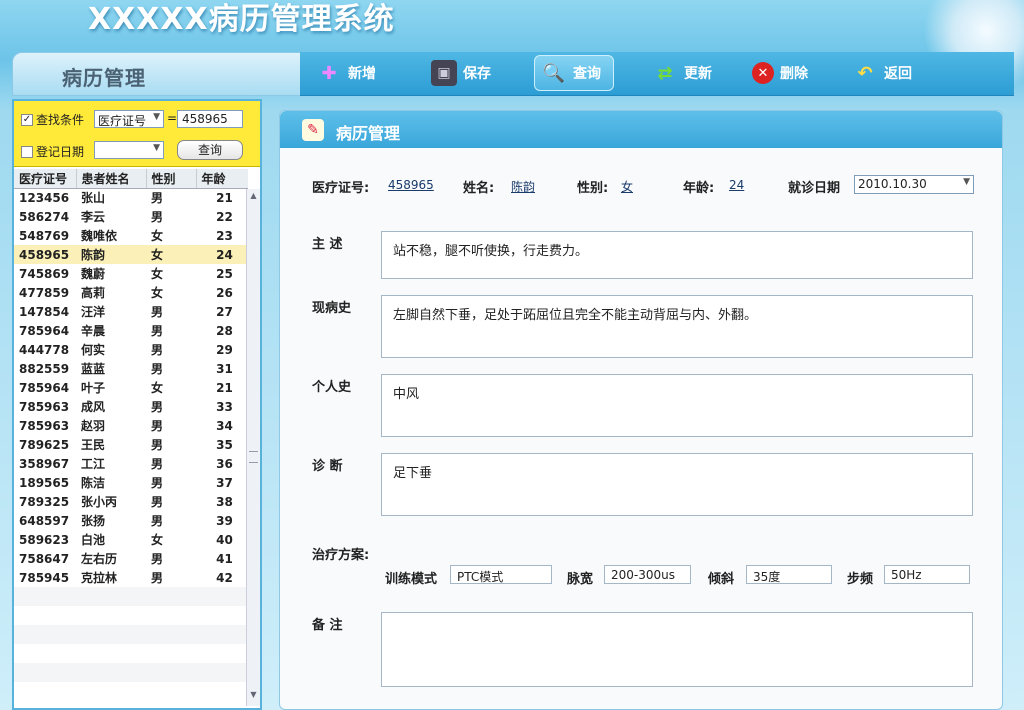 This screenshot has width=1024, height=710. I want to click on cell-id: 189565, so click(44, 482).